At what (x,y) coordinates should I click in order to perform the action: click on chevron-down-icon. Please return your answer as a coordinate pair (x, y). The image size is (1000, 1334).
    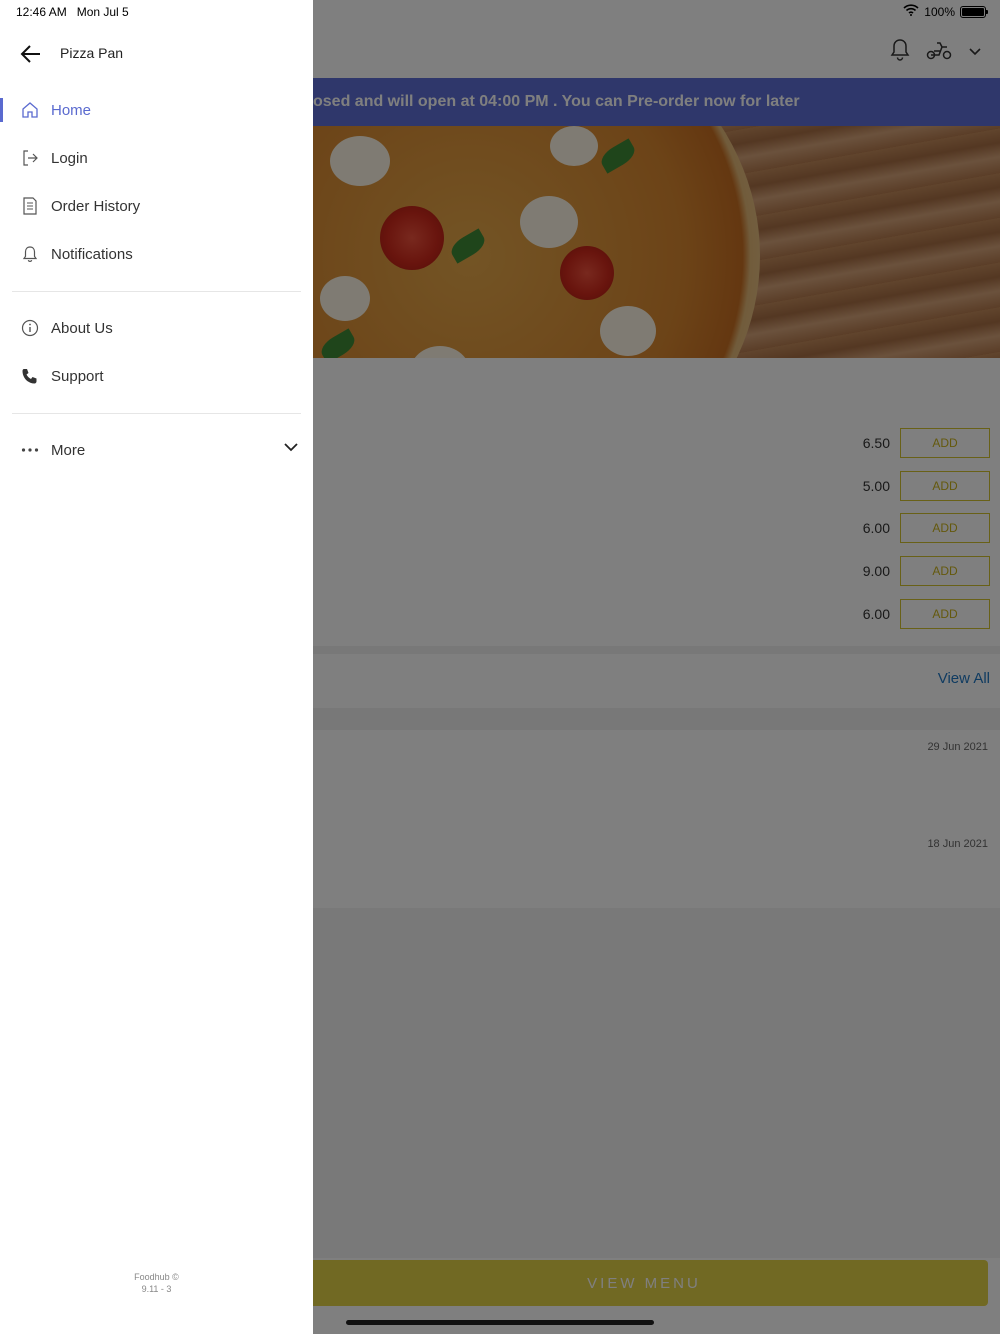
    Looking at the image, I should click on (291, 449).